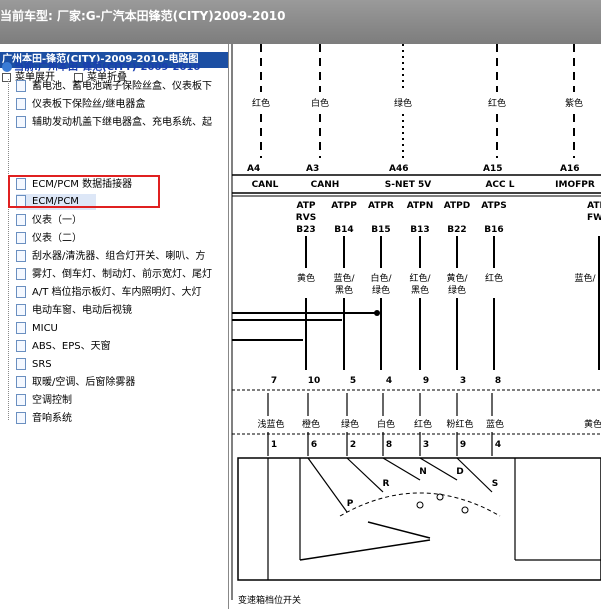 The width and height of the screenshot is (601, 609). I want to click on signal-name: ATPD, so click(457, 206).